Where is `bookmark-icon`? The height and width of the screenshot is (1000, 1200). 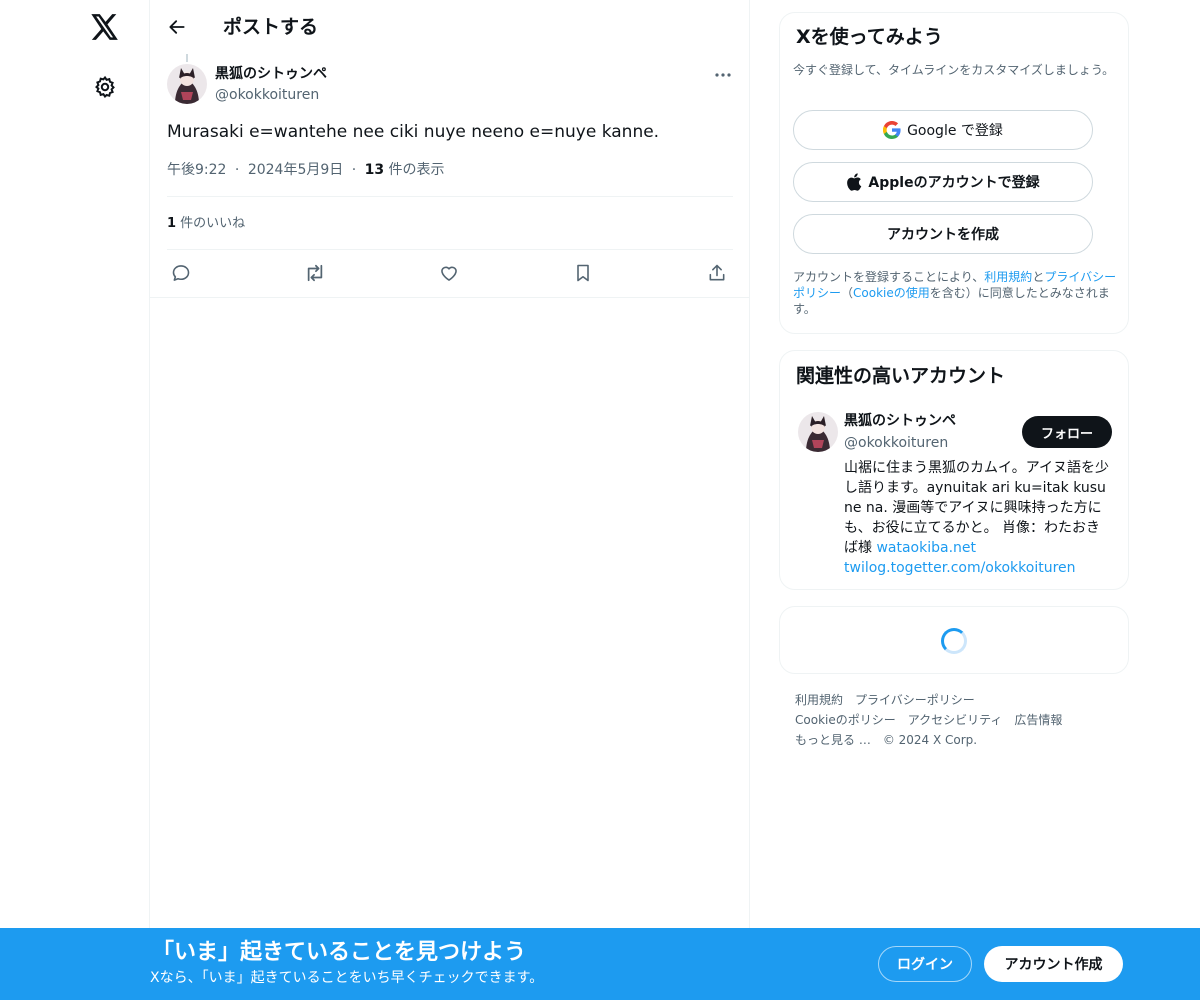
bookmark-icon is located at coordinates (583, 273).